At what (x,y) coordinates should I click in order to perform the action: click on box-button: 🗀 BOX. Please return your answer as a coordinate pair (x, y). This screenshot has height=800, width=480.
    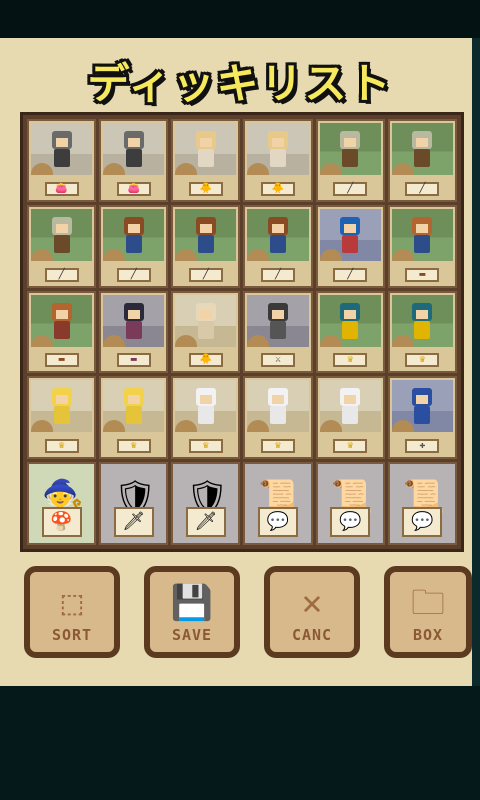
    Looking at the image, I should click on (428, 612).